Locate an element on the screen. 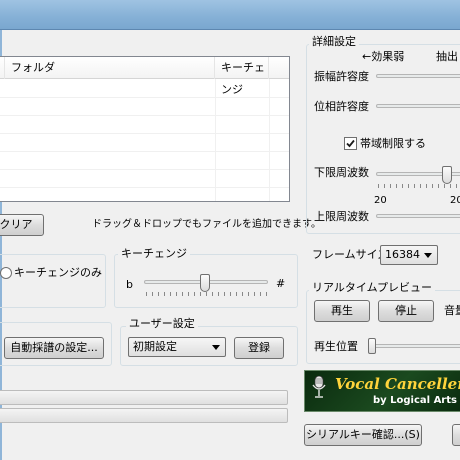 This screenshot has width=460, height=460. frame-size-select: 16384 is located at coordinates (409, 255).